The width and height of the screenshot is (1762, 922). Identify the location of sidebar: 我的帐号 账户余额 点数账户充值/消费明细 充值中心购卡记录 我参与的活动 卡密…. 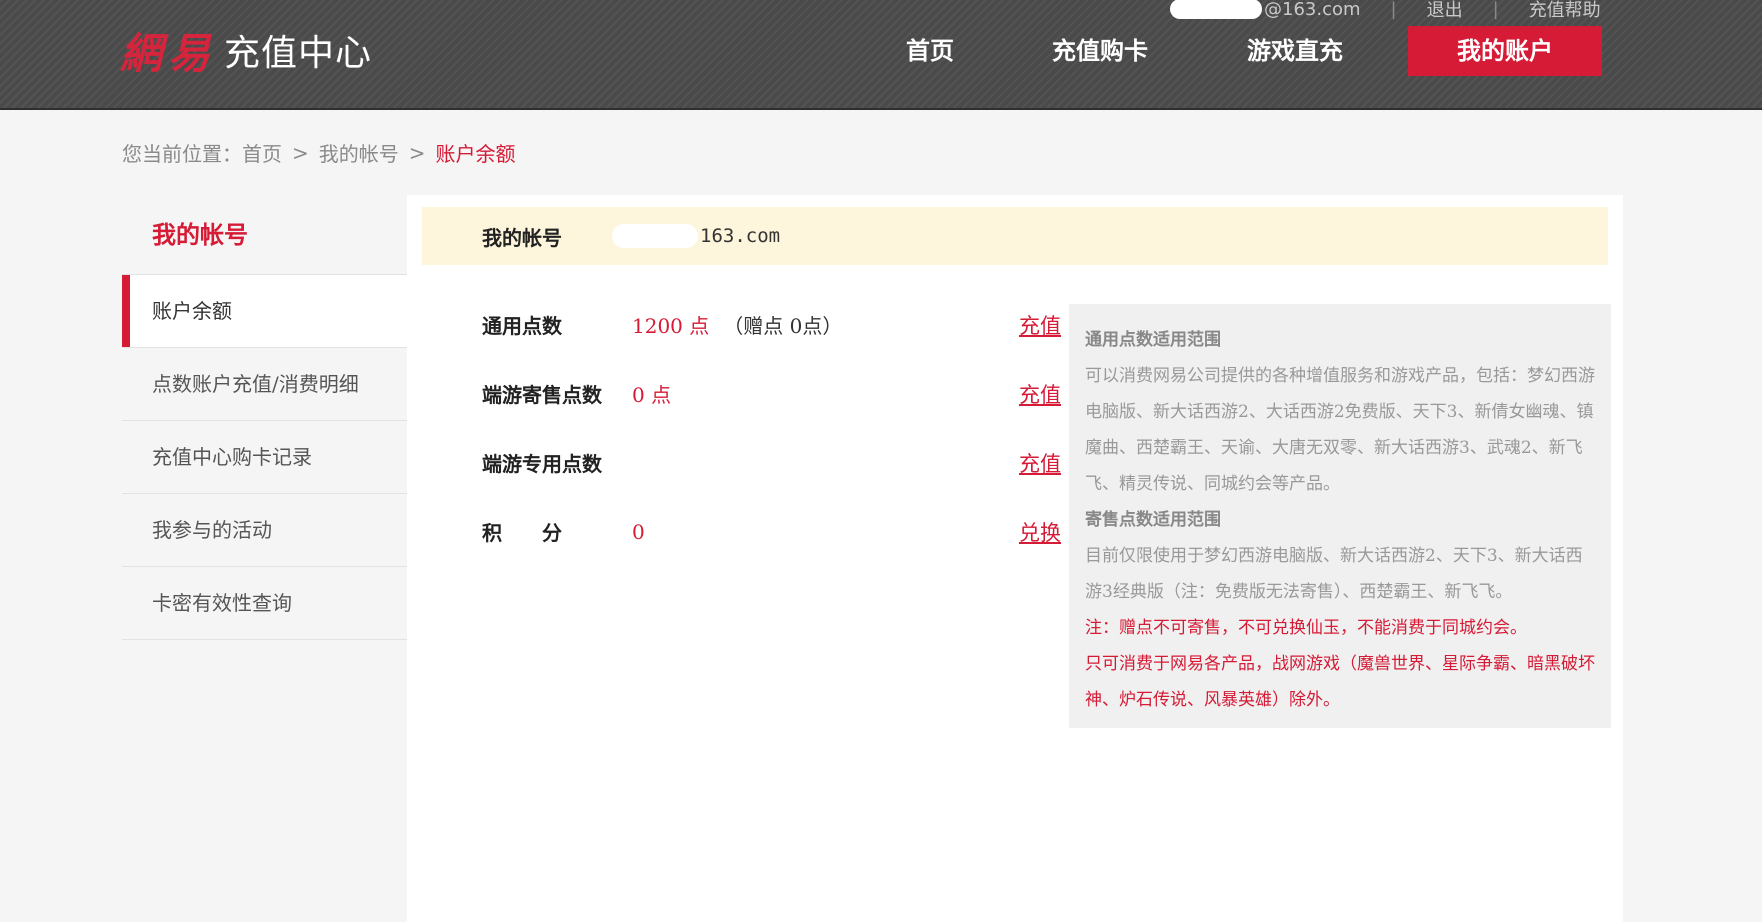
(264, 417).